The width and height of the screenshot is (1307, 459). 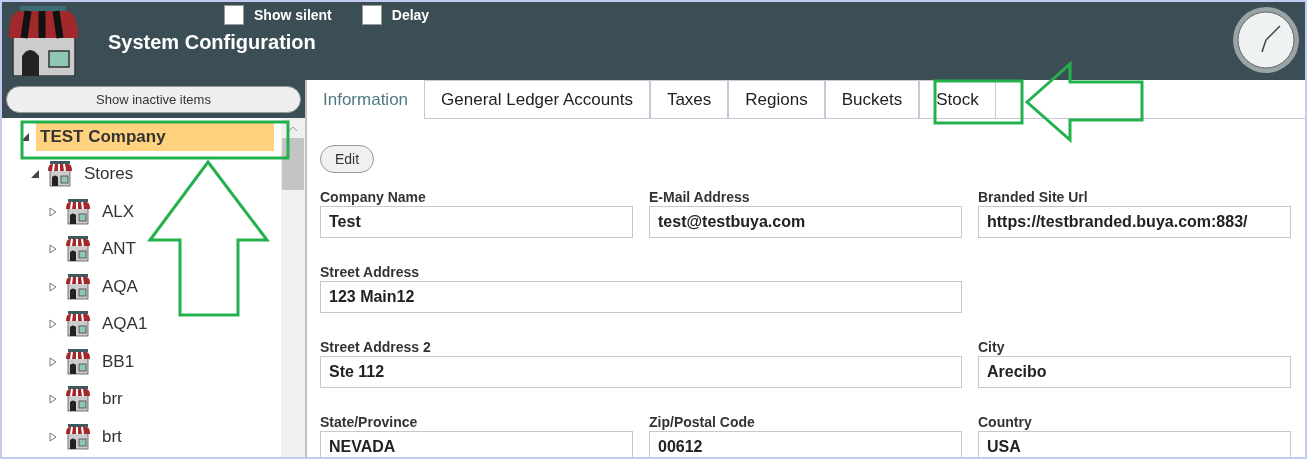 I want to click on collapse-arrow-icon, so click(x=35, y=174).